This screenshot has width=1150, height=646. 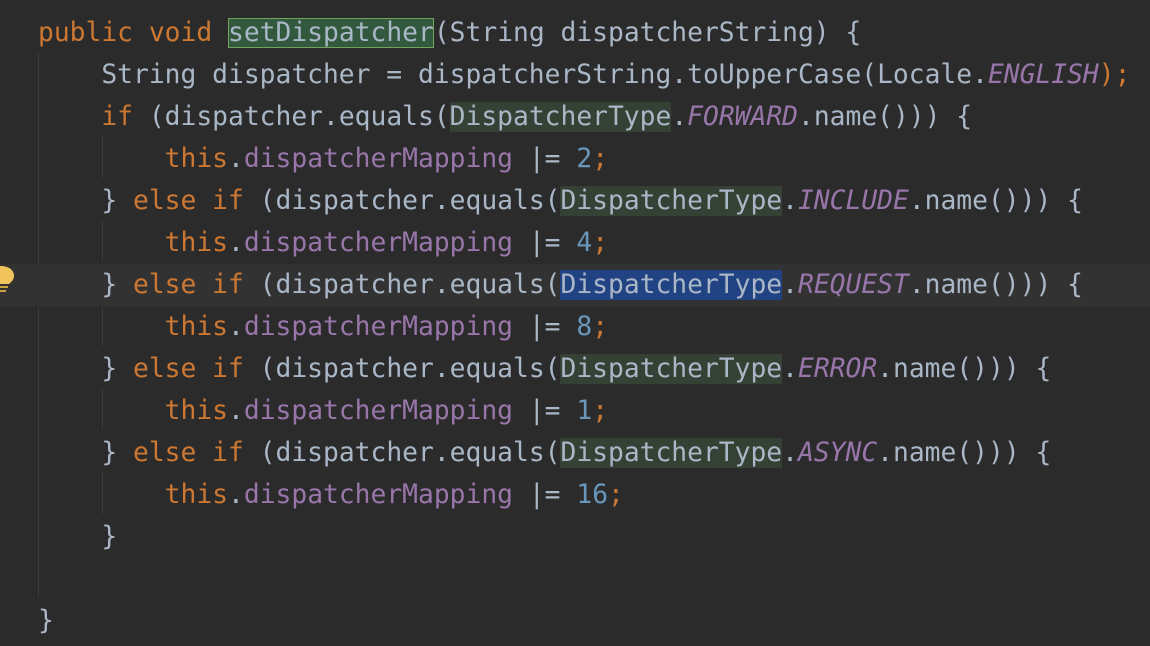 I want to click on code-line: this.dispatcherMapping |= 8;, so click(x=575, y=327).